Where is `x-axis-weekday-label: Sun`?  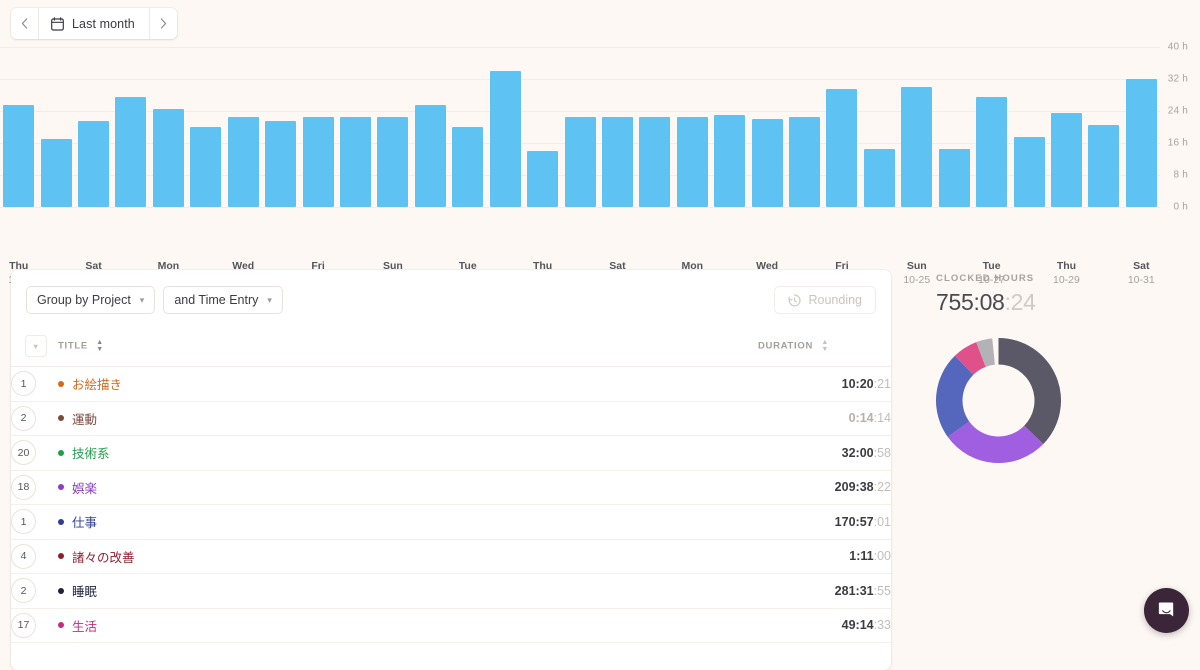 x-axis-weekday-label: Sun is located at coordinates (916, 266).